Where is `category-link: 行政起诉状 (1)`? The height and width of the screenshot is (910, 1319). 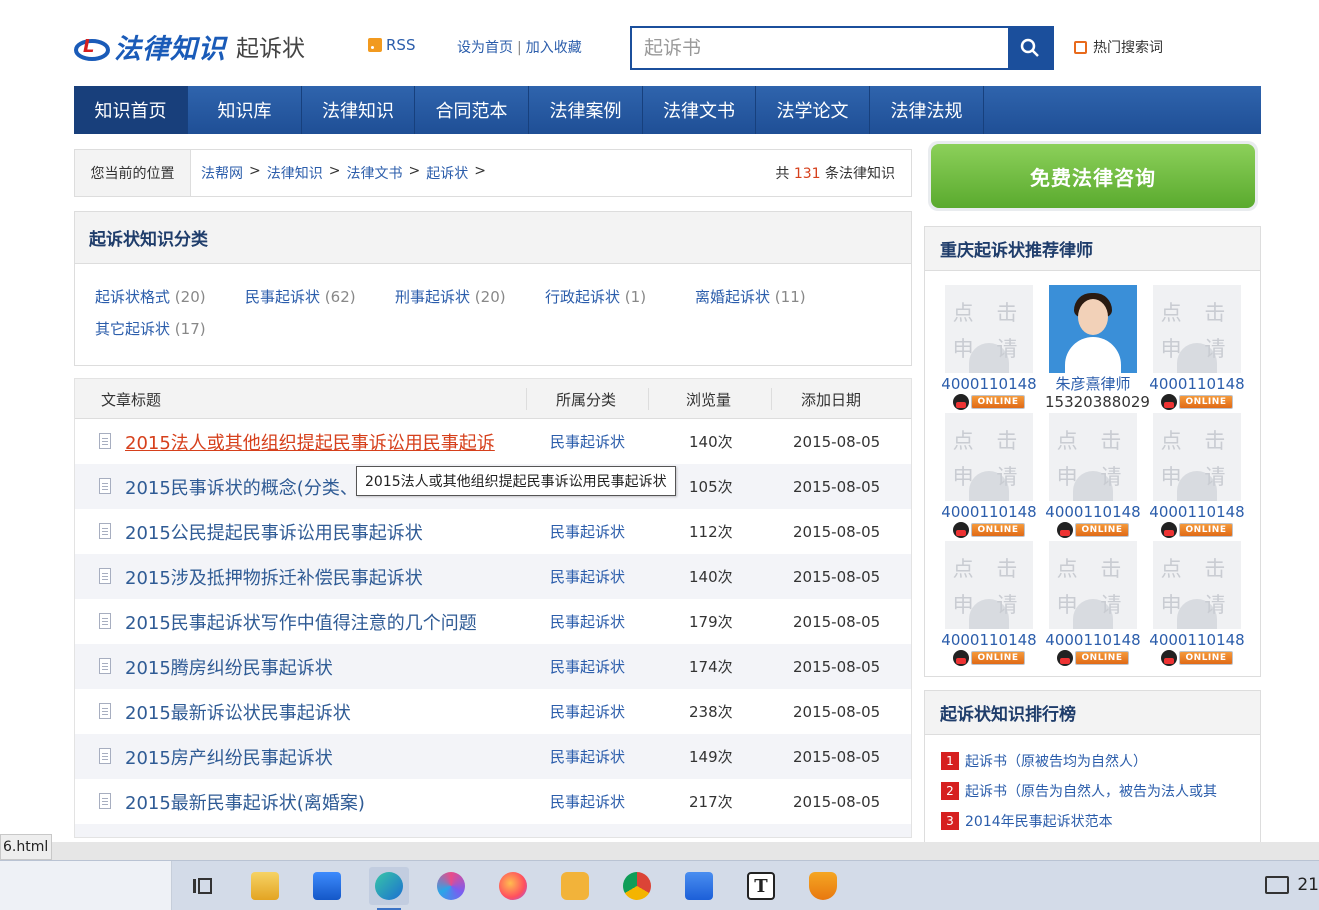 category-link: 行政起诉状 (1) is located at coordinates (595, 296).